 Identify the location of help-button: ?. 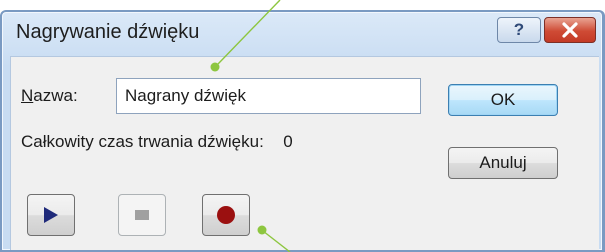
(519, 30).